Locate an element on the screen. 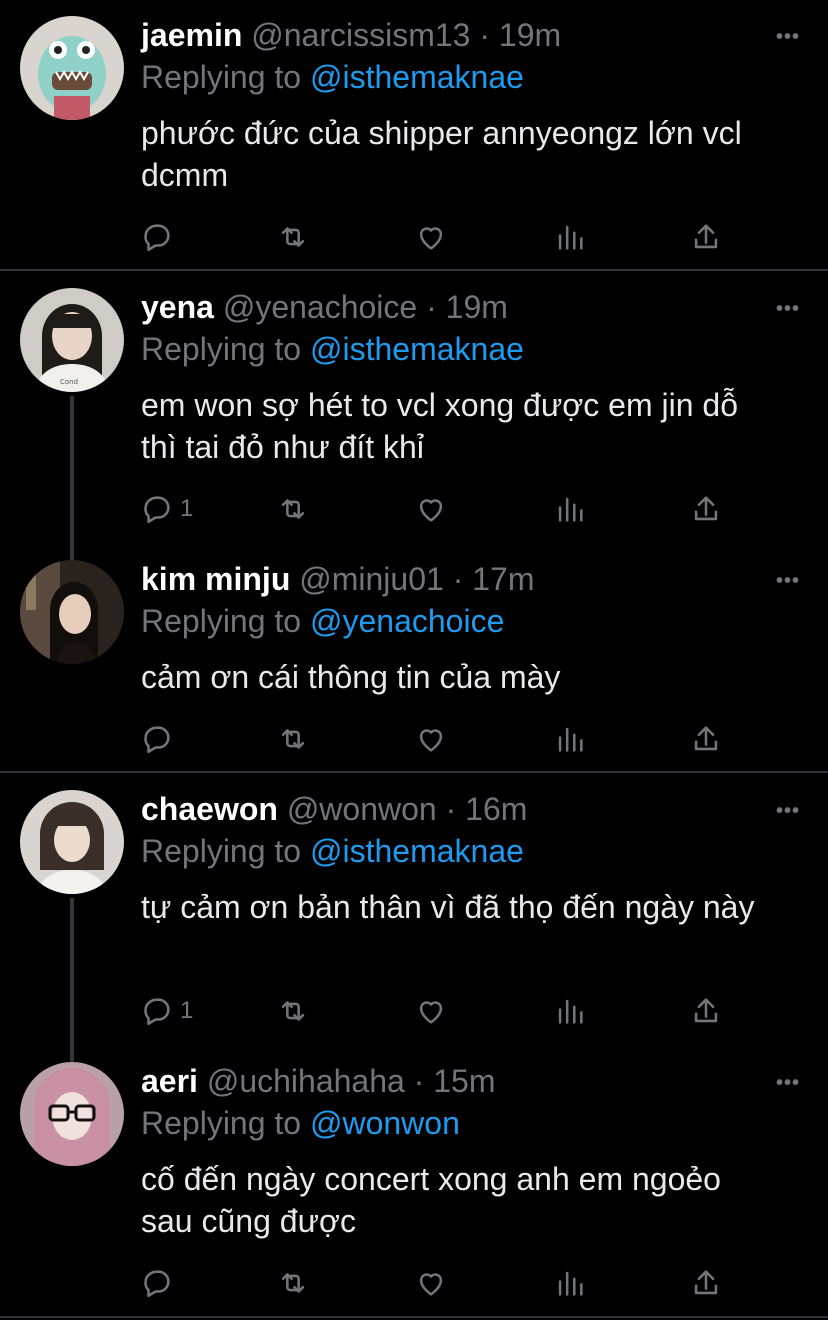 Image resolution: width=828 pixels, height=1320 pixels. author-handle: @wonwon is located at coordinates (362, 809).